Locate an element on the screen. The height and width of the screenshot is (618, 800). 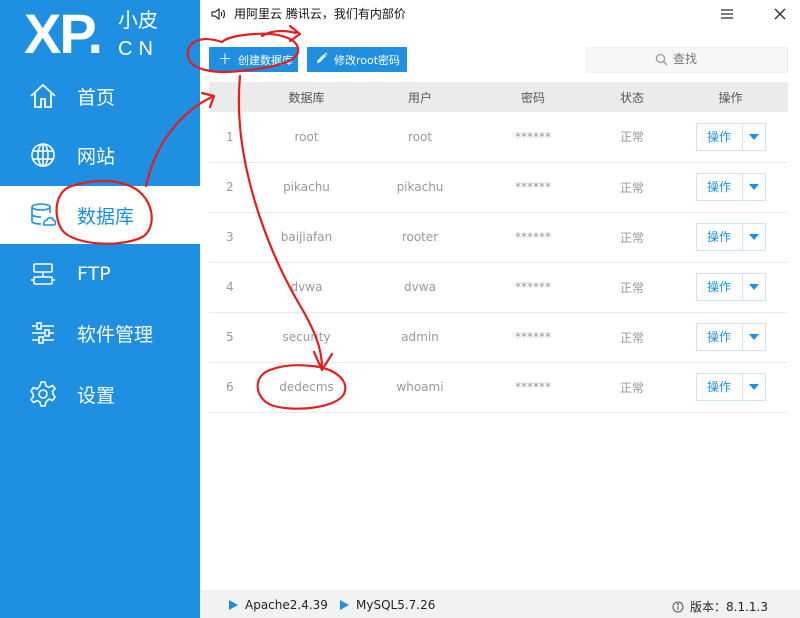
column-header-user: 用户 is located at coordinates (419, 97).